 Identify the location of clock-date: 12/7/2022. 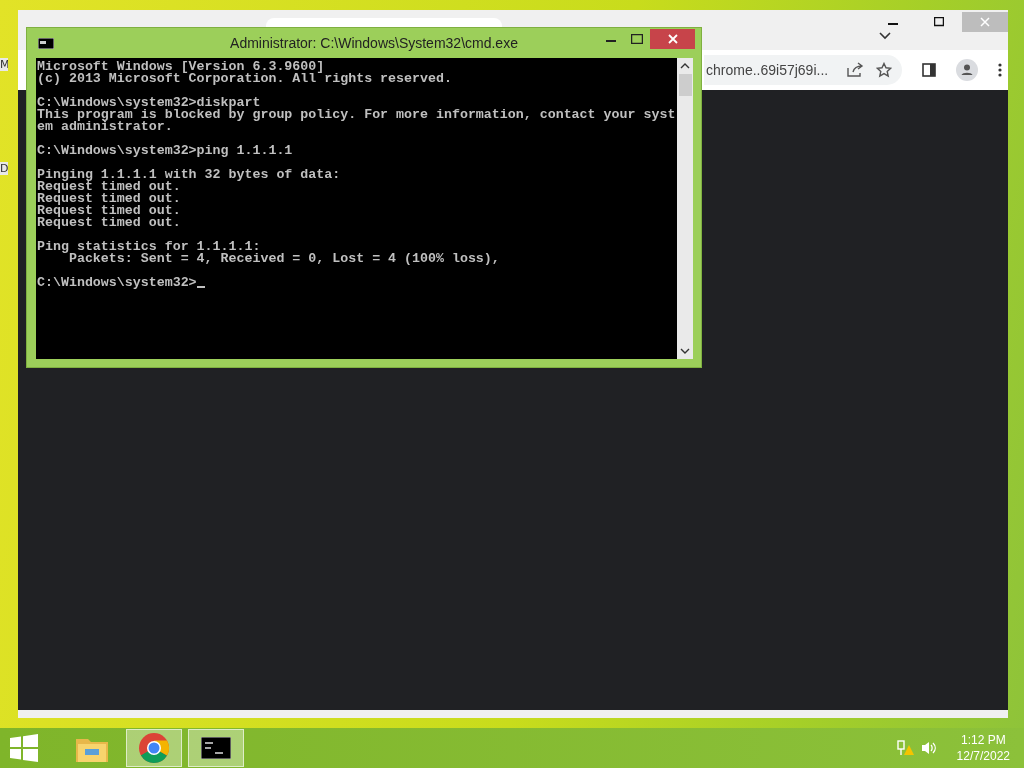
(983, 756).